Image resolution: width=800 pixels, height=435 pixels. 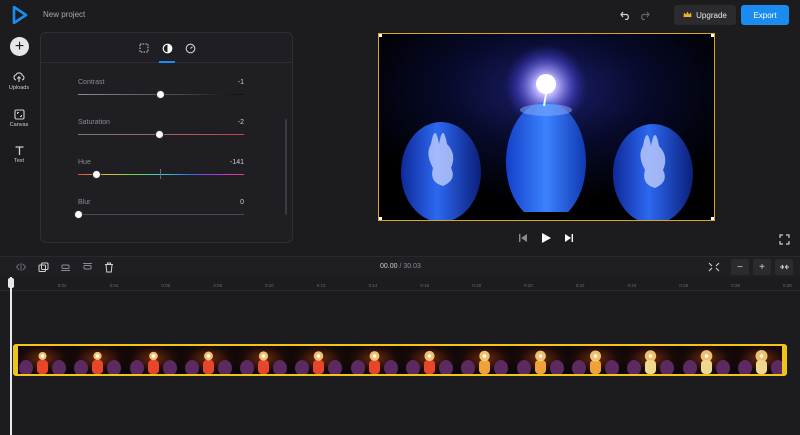 What do you see at coordinates (167, 62) in the screenshot?
I see `active-tab-indicator` at bounding box center [167, 62].